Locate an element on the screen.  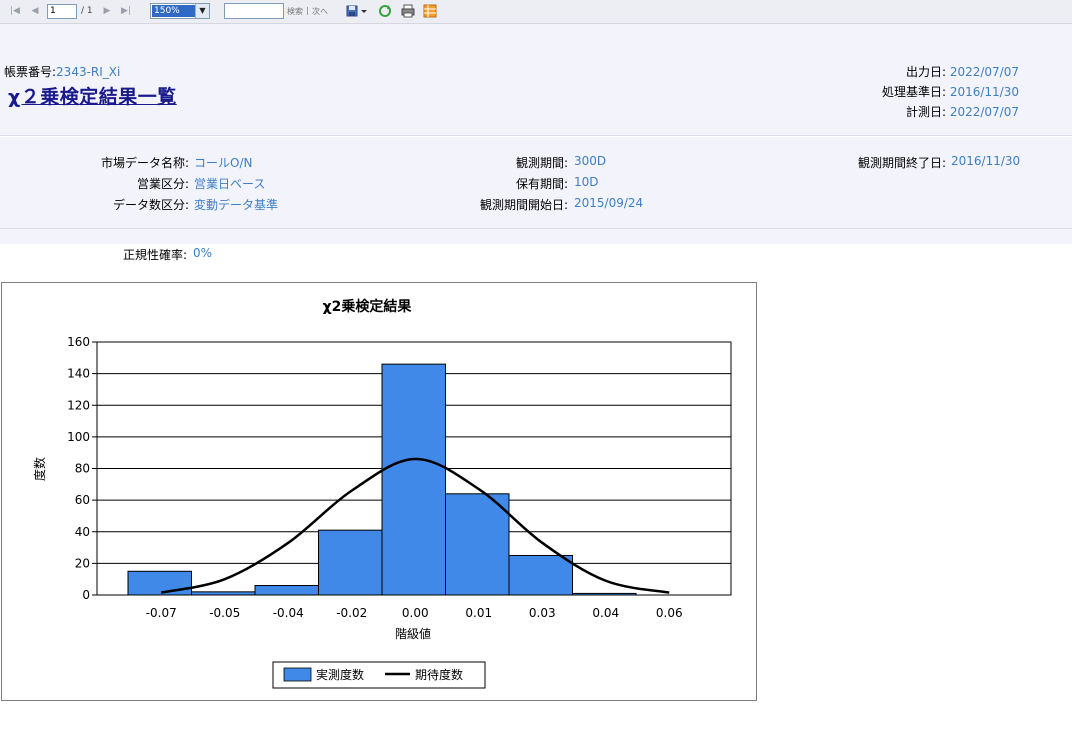
obs-period-field: 観測期間: is located at coordinates (434, 162).